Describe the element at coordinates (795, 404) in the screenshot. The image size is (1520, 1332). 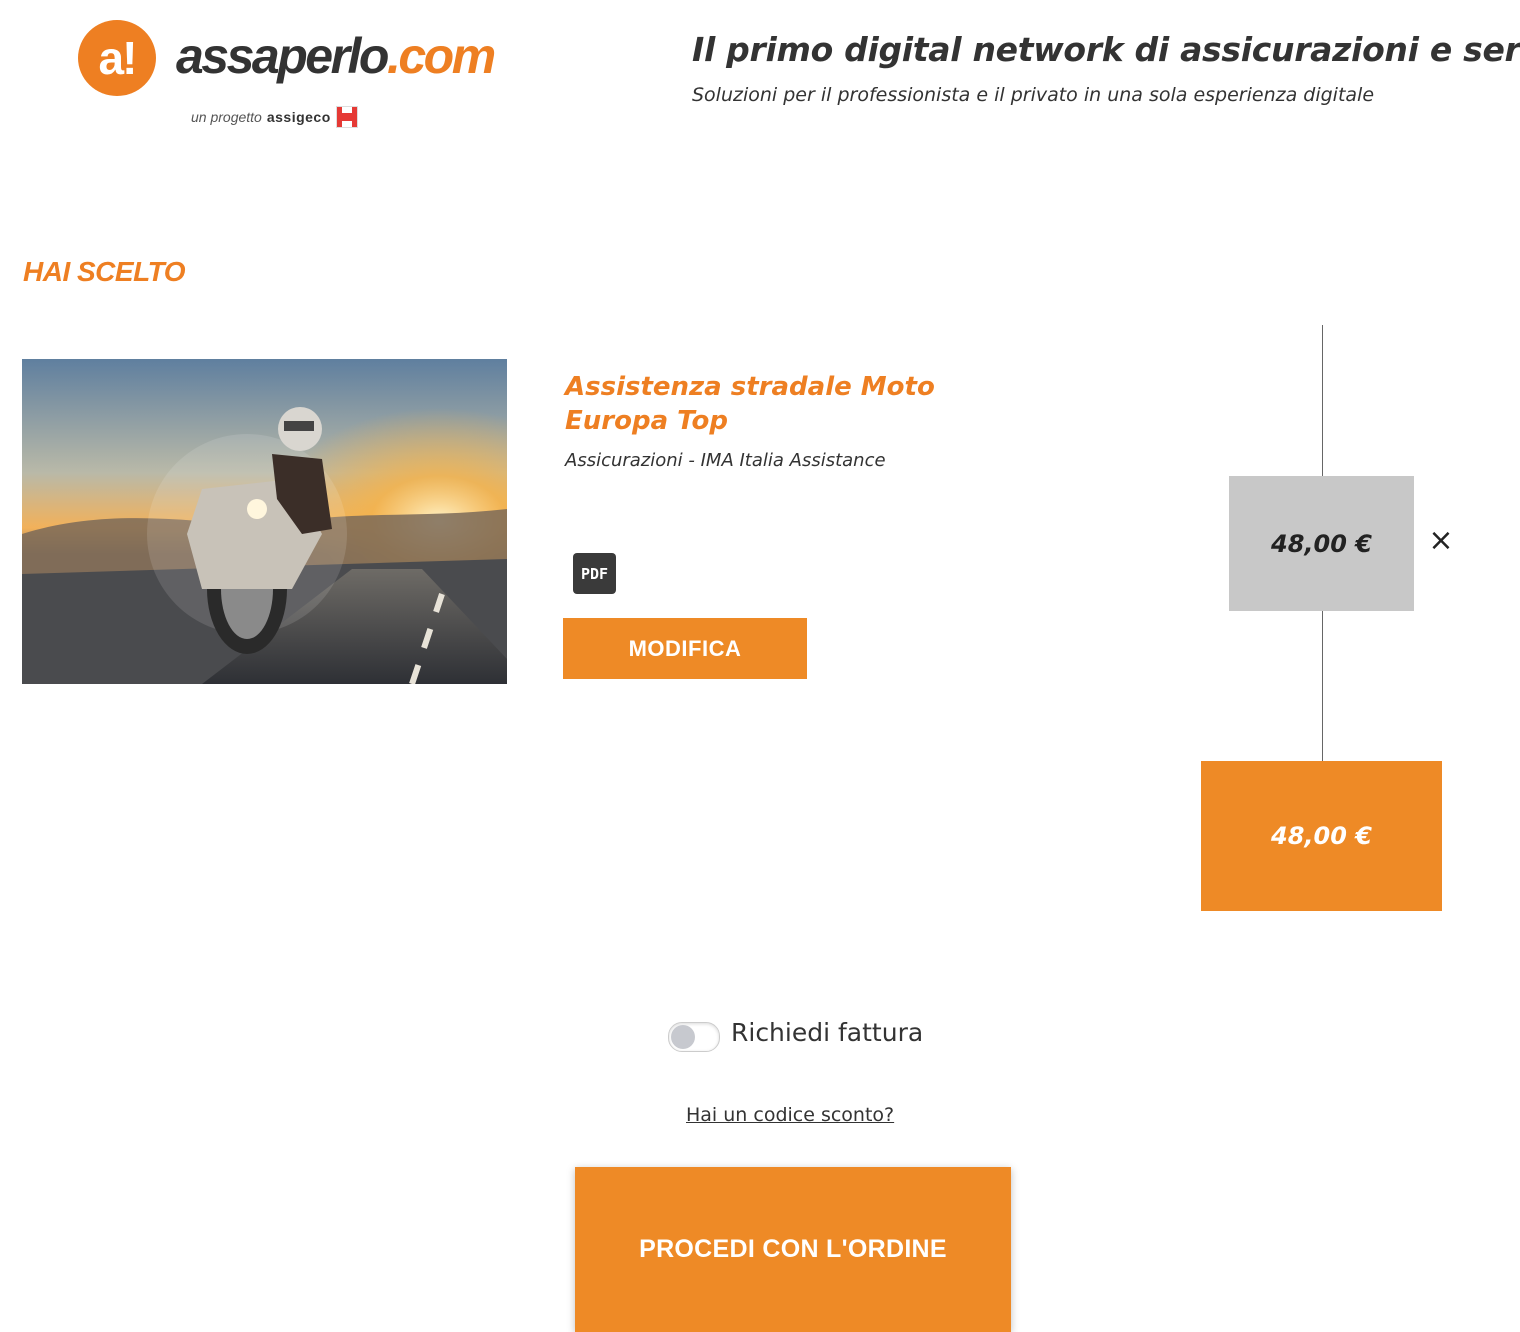
I see `product-name: Assistenza stradale Moto Europa Top` at that location.